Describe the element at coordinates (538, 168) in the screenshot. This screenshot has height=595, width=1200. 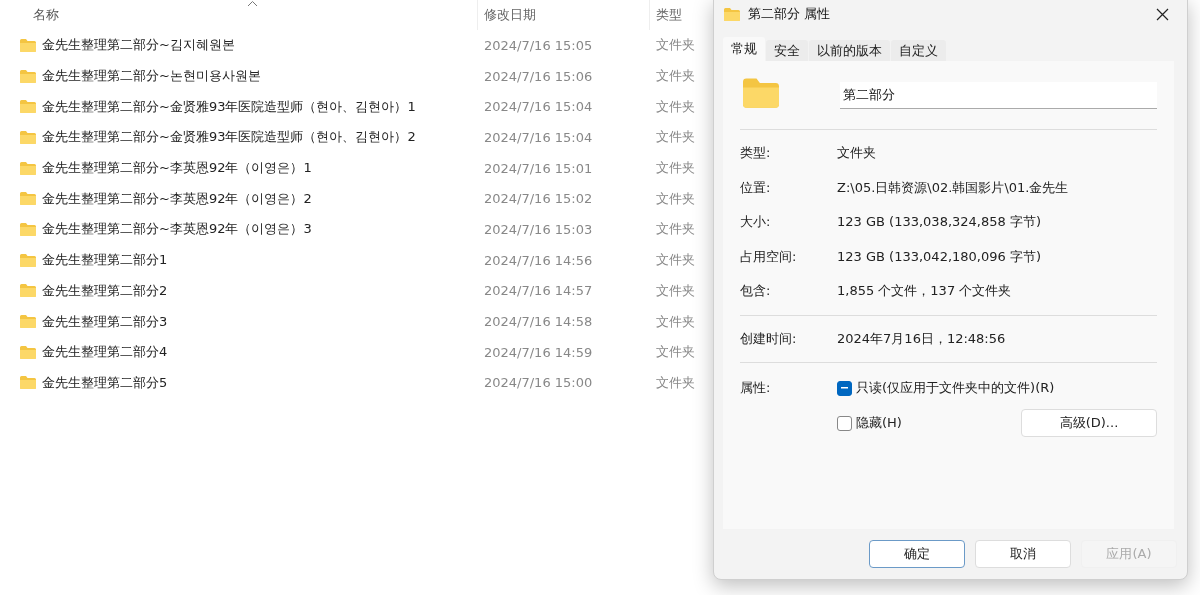
I see `modified-date: 2024/7/16 15:01` at that location.